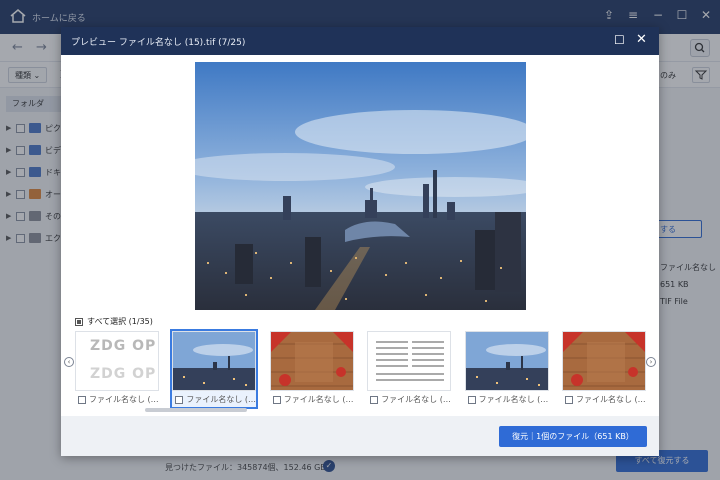 The height and width of the screenshot is (480, 720). I want to click on preview-title: プレビュー ファイル名なし (15).tif (7/25), so click(158, 43).